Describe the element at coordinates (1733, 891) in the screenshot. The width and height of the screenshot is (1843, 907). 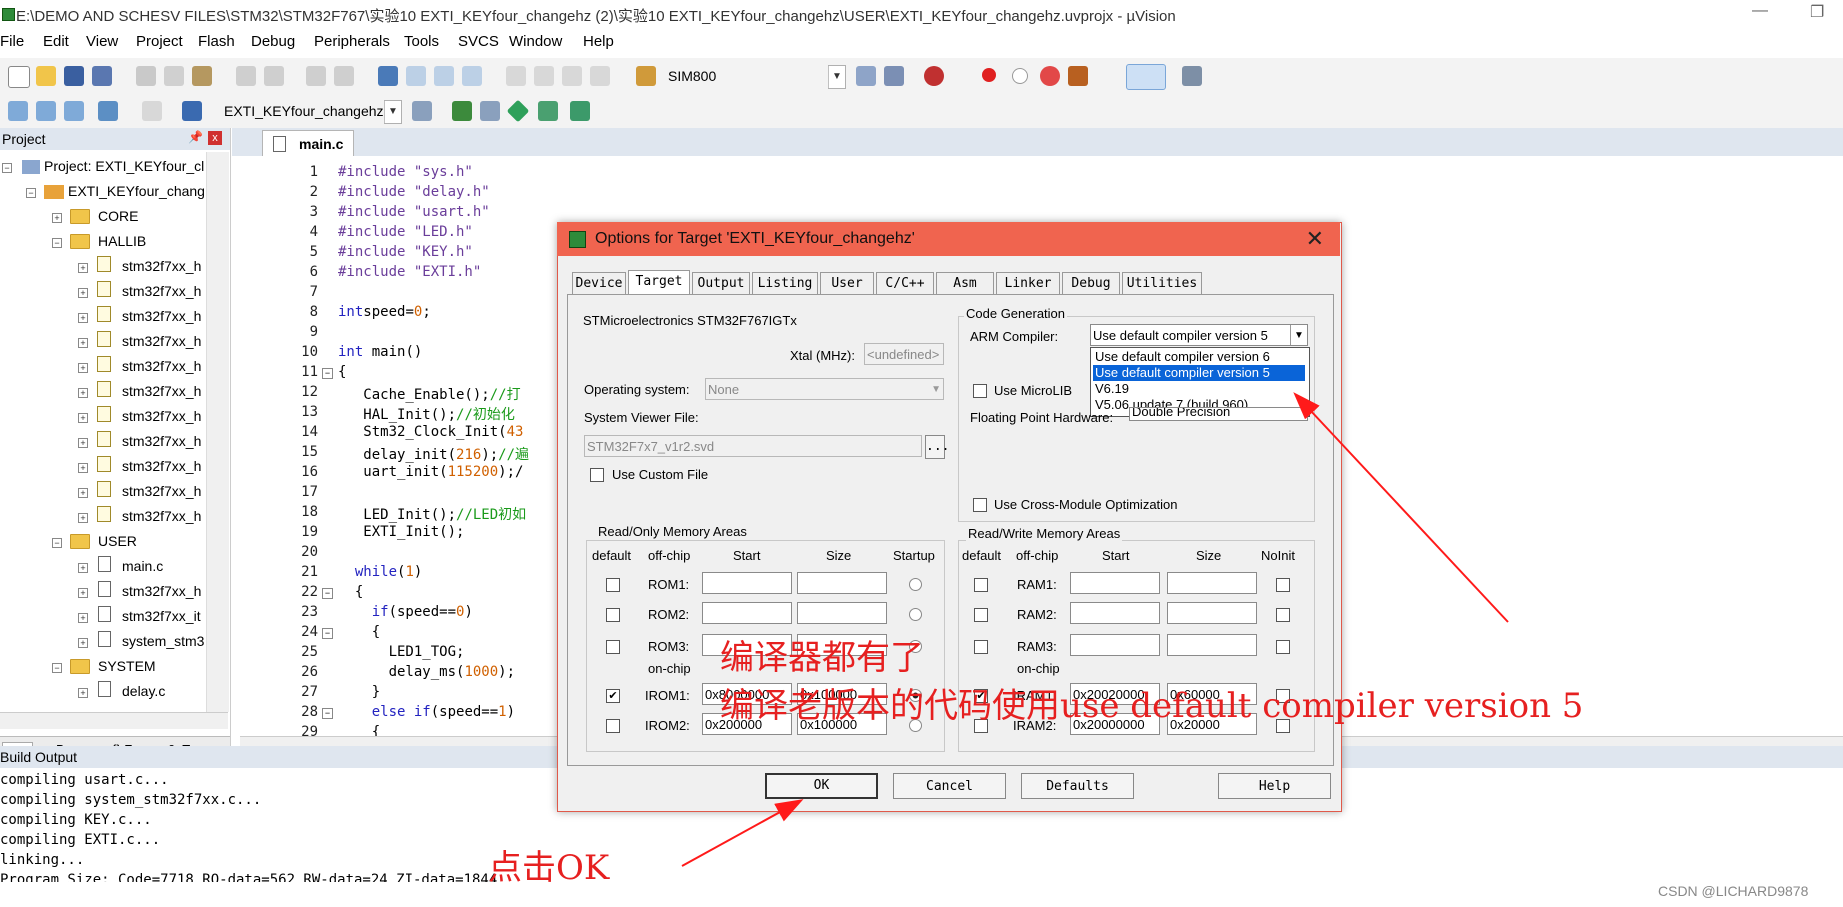
I see `watermark: CSDN @LICHARD9878` at that location.